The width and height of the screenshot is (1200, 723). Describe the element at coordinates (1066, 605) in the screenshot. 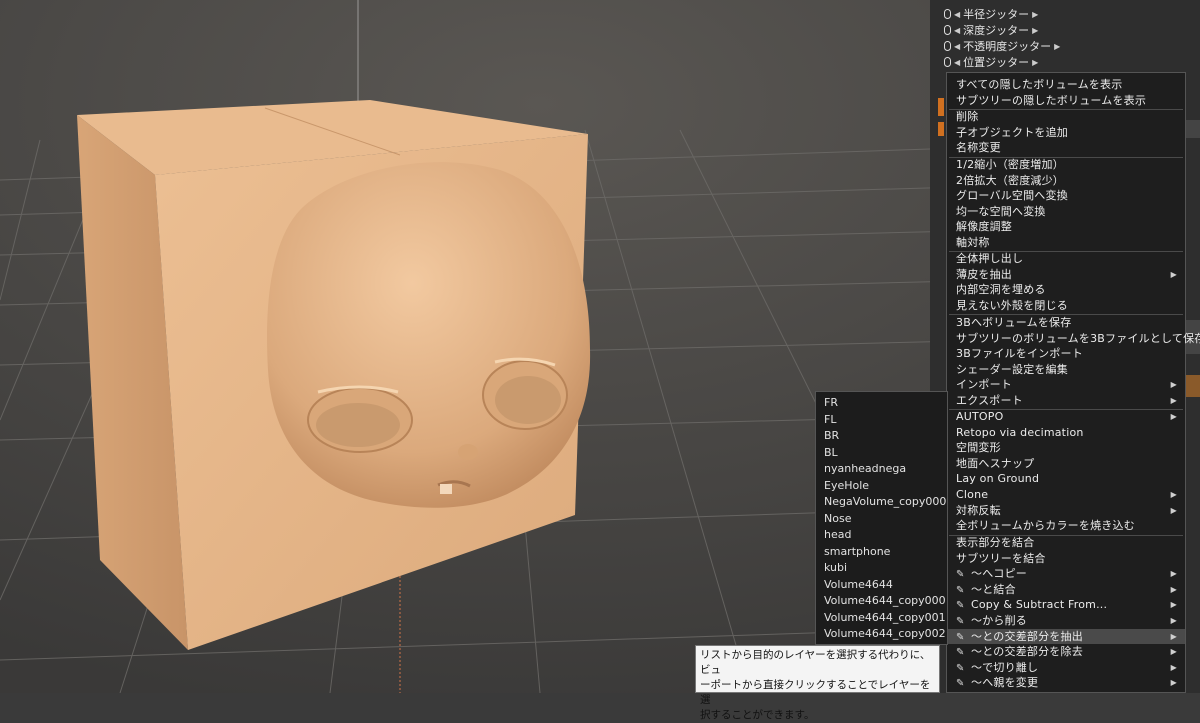

I see `menu-item-copy-subtract: ✎ Copy & Subtract From... ▶` at that location.